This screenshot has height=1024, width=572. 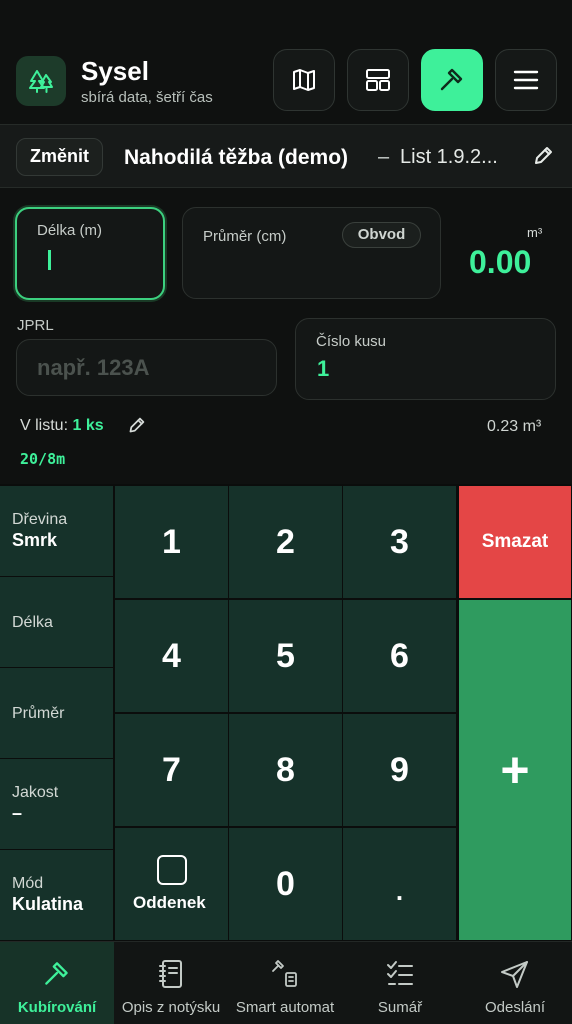 What do you see at coordinates (381, 235) in the screenshot?
I see `circumference-toggle: Obvod` at bounding box center [381, 235].